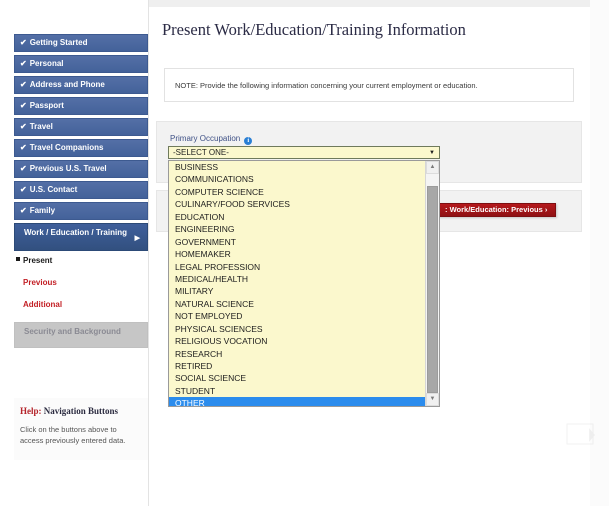 The height and width of the screenshot is (506, 609). Describe the element at coordinates (297, 254) in the screenshot. I see `dropdown-option: HOMEMAKER` at that location.